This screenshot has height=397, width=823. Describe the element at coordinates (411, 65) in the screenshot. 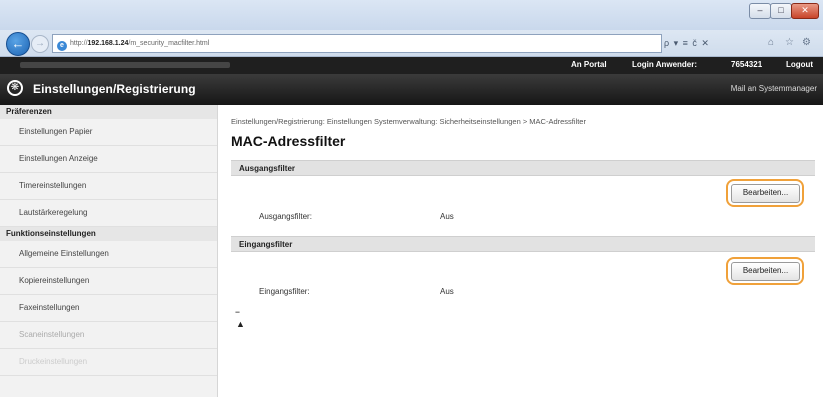

I see `top-bar: An Portal Login Anwender: 7654321 Logout` at that location.